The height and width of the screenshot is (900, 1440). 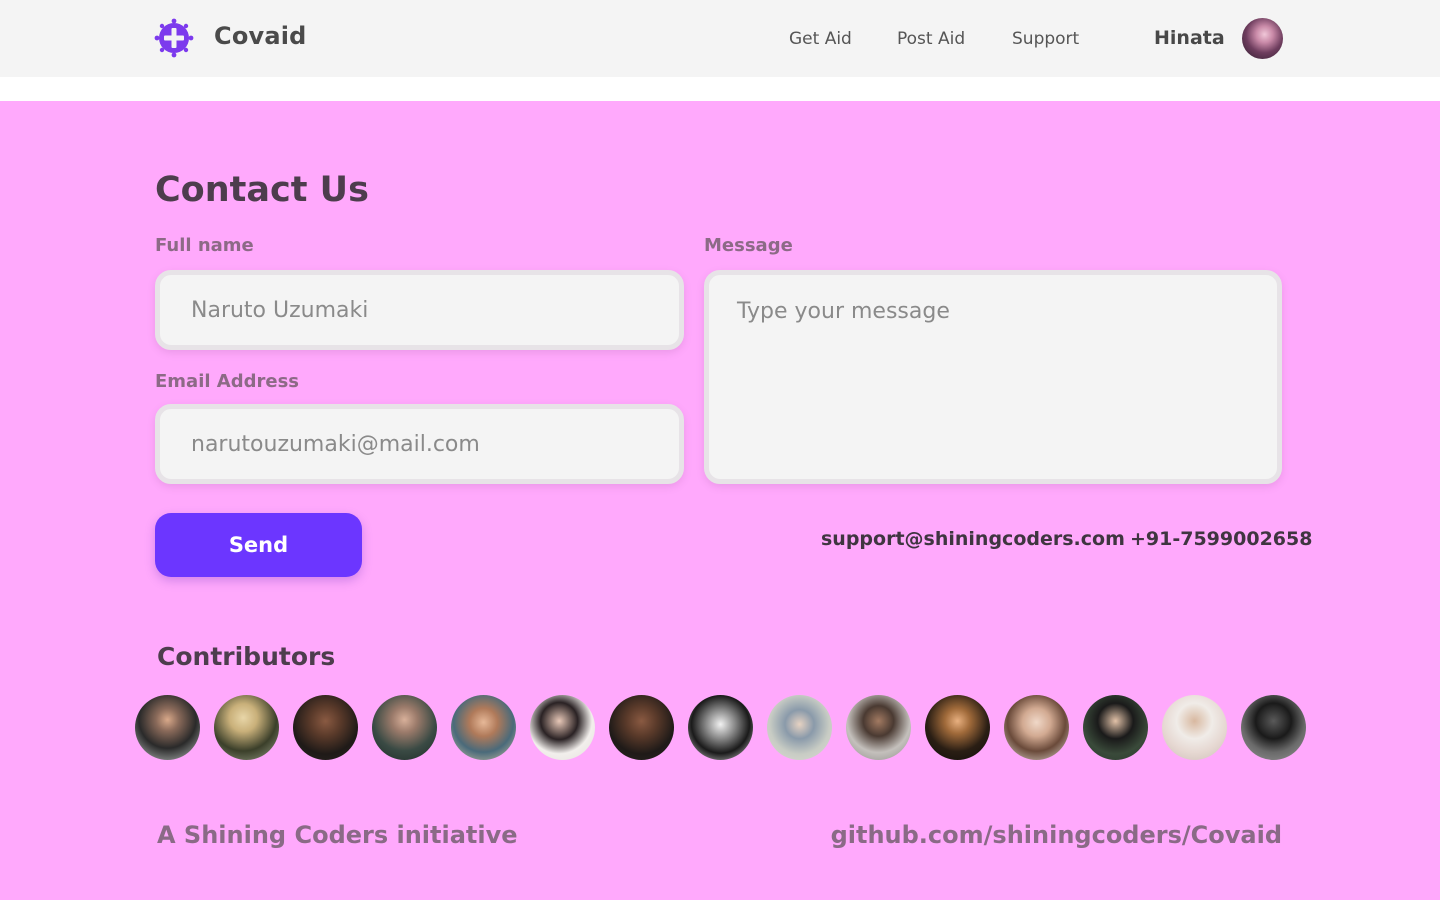 I want to click on send-button: Send, so click(x=258, y=545).